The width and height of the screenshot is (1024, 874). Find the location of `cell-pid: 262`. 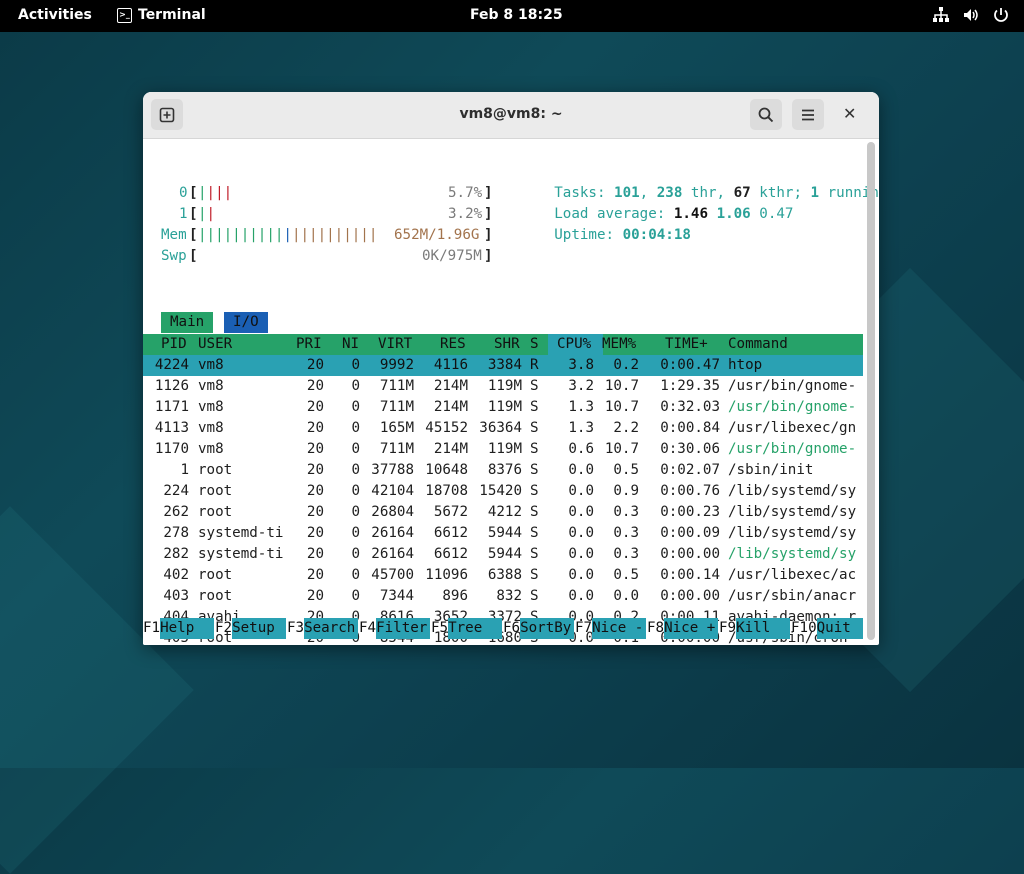

cell-pid: 262 is located at coordinates (176, 512).